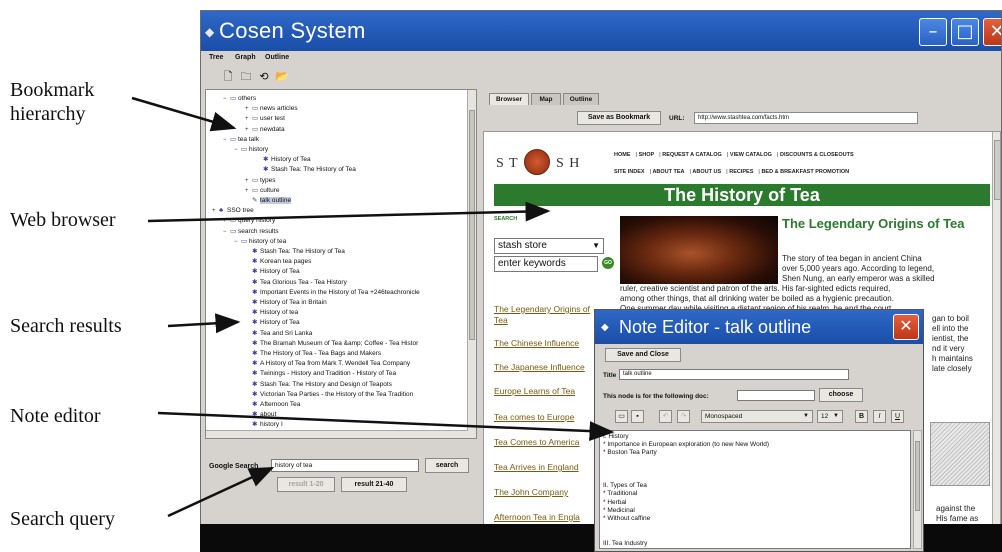  Describe the element at coordinates (608, 263) in the screenshot. I see `go-button: GO` at that location.